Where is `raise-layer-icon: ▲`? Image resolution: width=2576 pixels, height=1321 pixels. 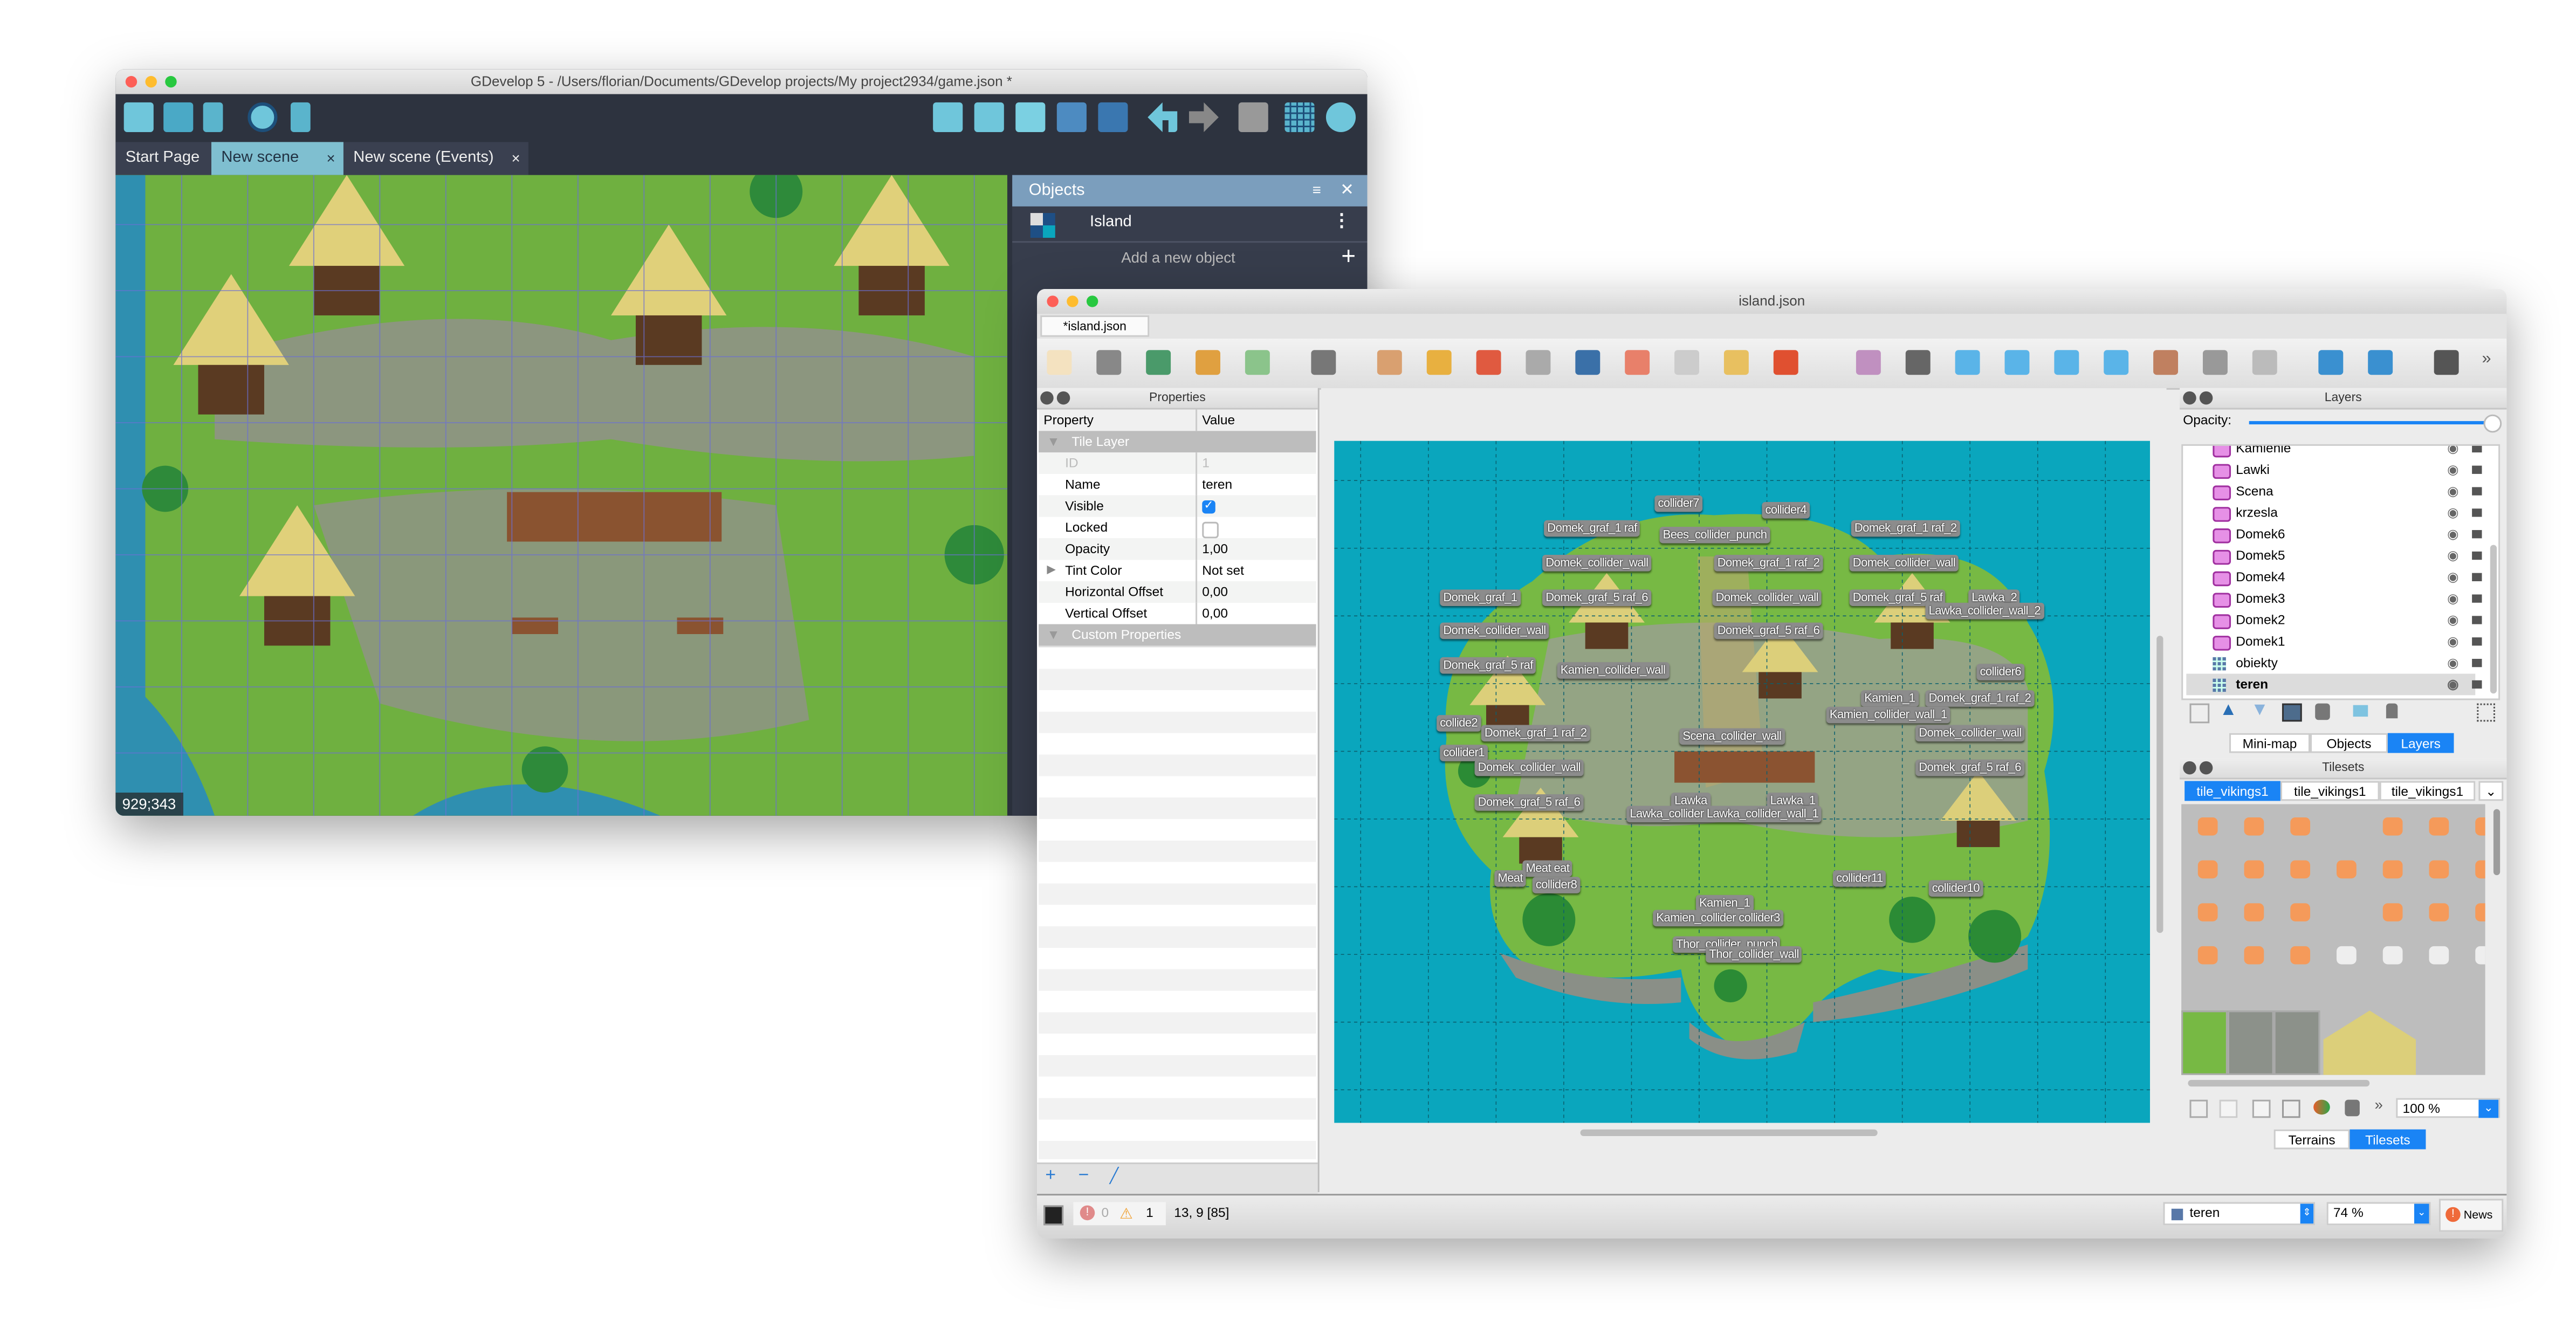
raise-layer-icon: ▲ is located at coordinates (2228, 710).